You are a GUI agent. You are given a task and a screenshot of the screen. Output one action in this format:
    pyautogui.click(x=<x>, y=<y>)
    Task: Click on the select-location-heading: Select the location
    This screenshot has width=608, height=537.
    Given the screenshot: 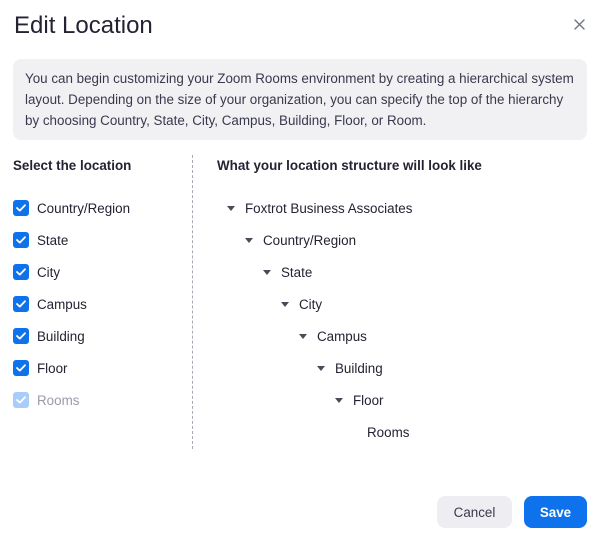 What is the action you would take?
    pyautogui.click(x=72, y=165)
    